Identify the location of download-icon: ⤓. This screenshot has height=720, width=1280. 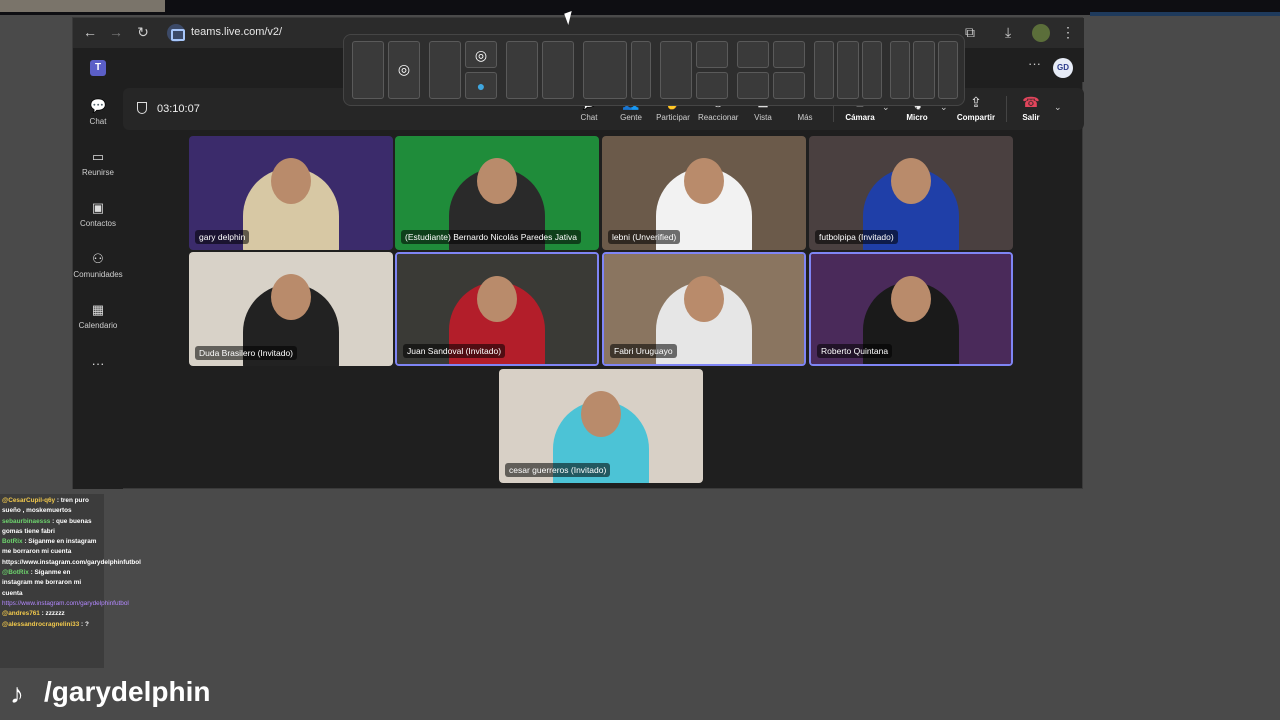
(1008, 32).